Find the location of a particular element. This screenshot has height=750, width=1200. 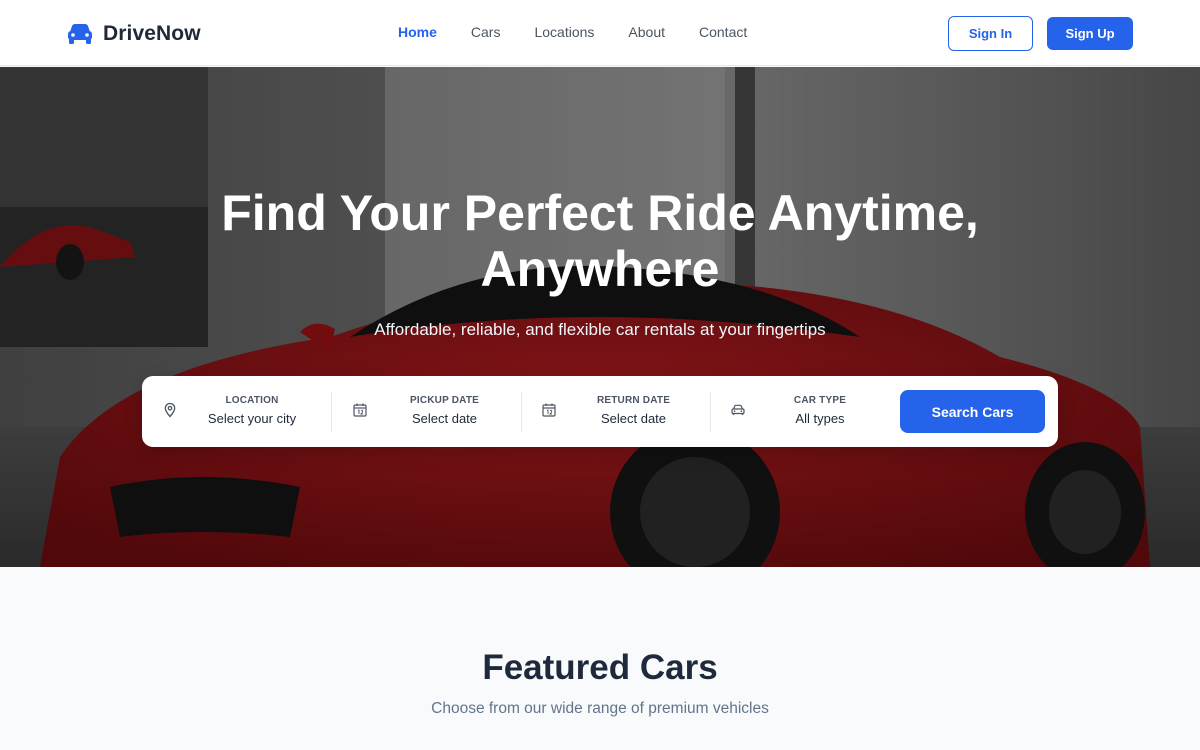

search-cars-button: Search Cars is located at coordinates (972, 411).